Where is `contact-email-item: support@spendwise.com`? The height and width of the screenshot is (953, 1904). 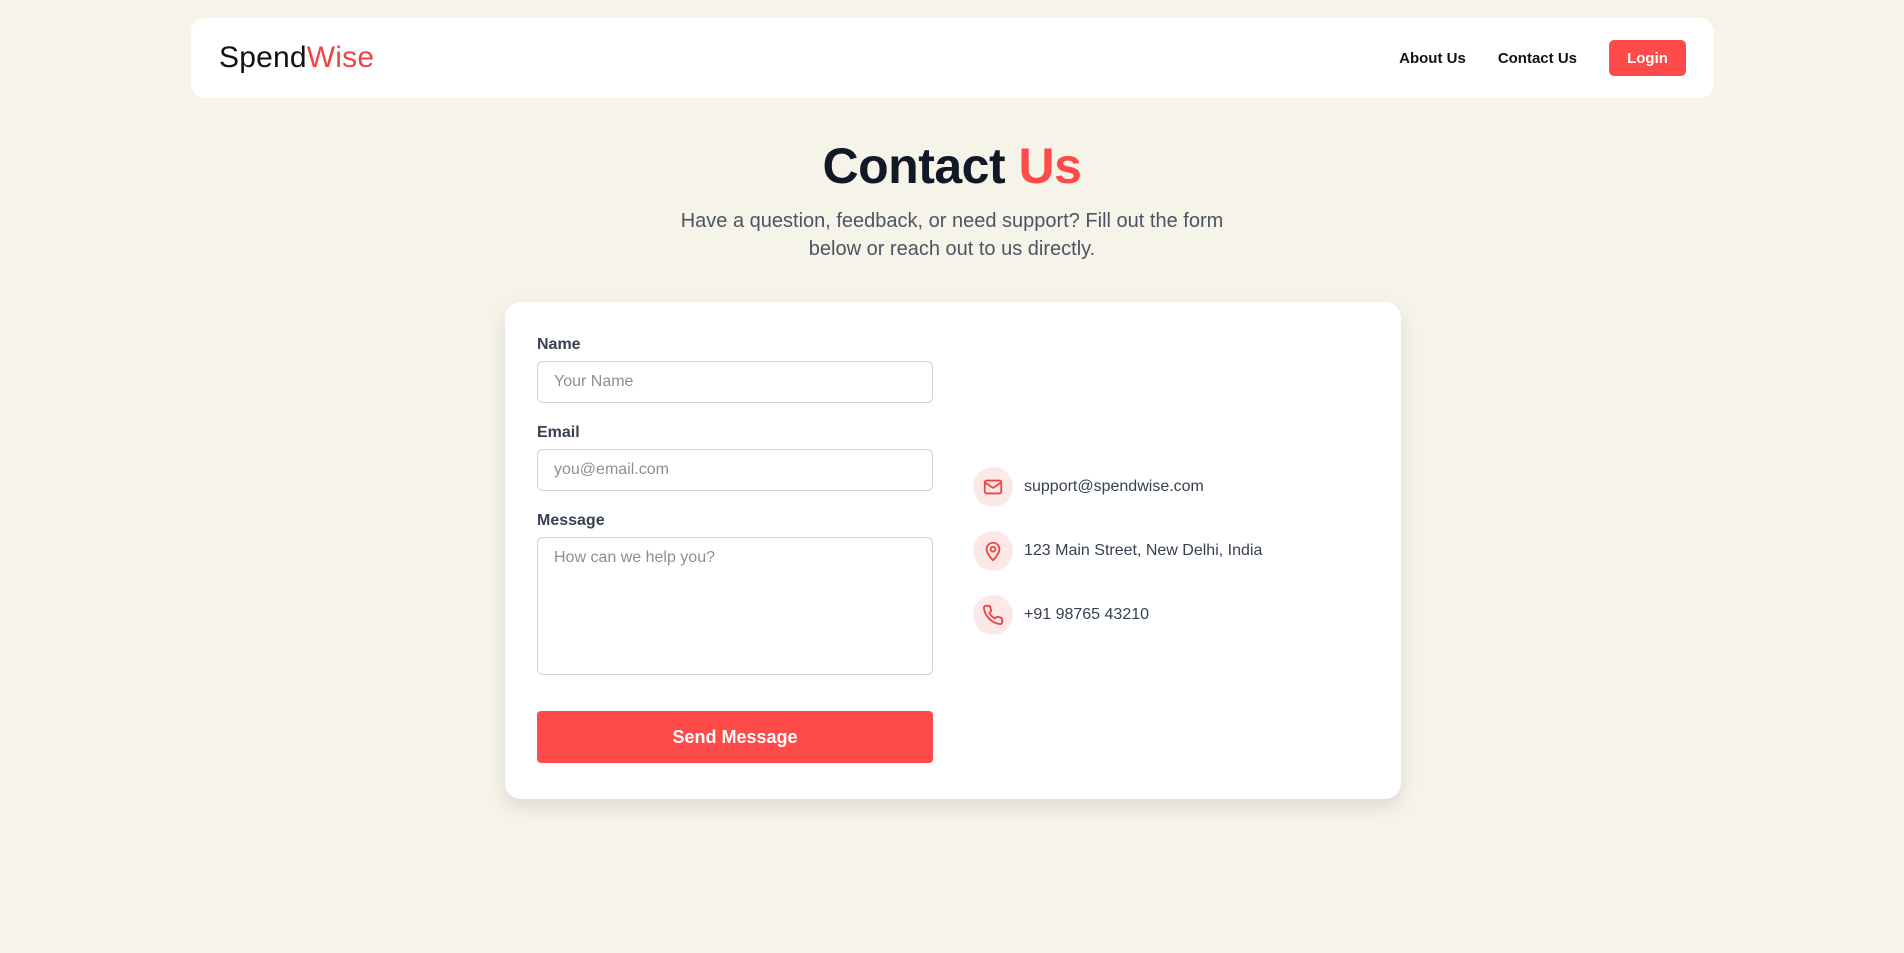 contact-email-item: support@spendwise.com is located at coordinates (1117, 487).